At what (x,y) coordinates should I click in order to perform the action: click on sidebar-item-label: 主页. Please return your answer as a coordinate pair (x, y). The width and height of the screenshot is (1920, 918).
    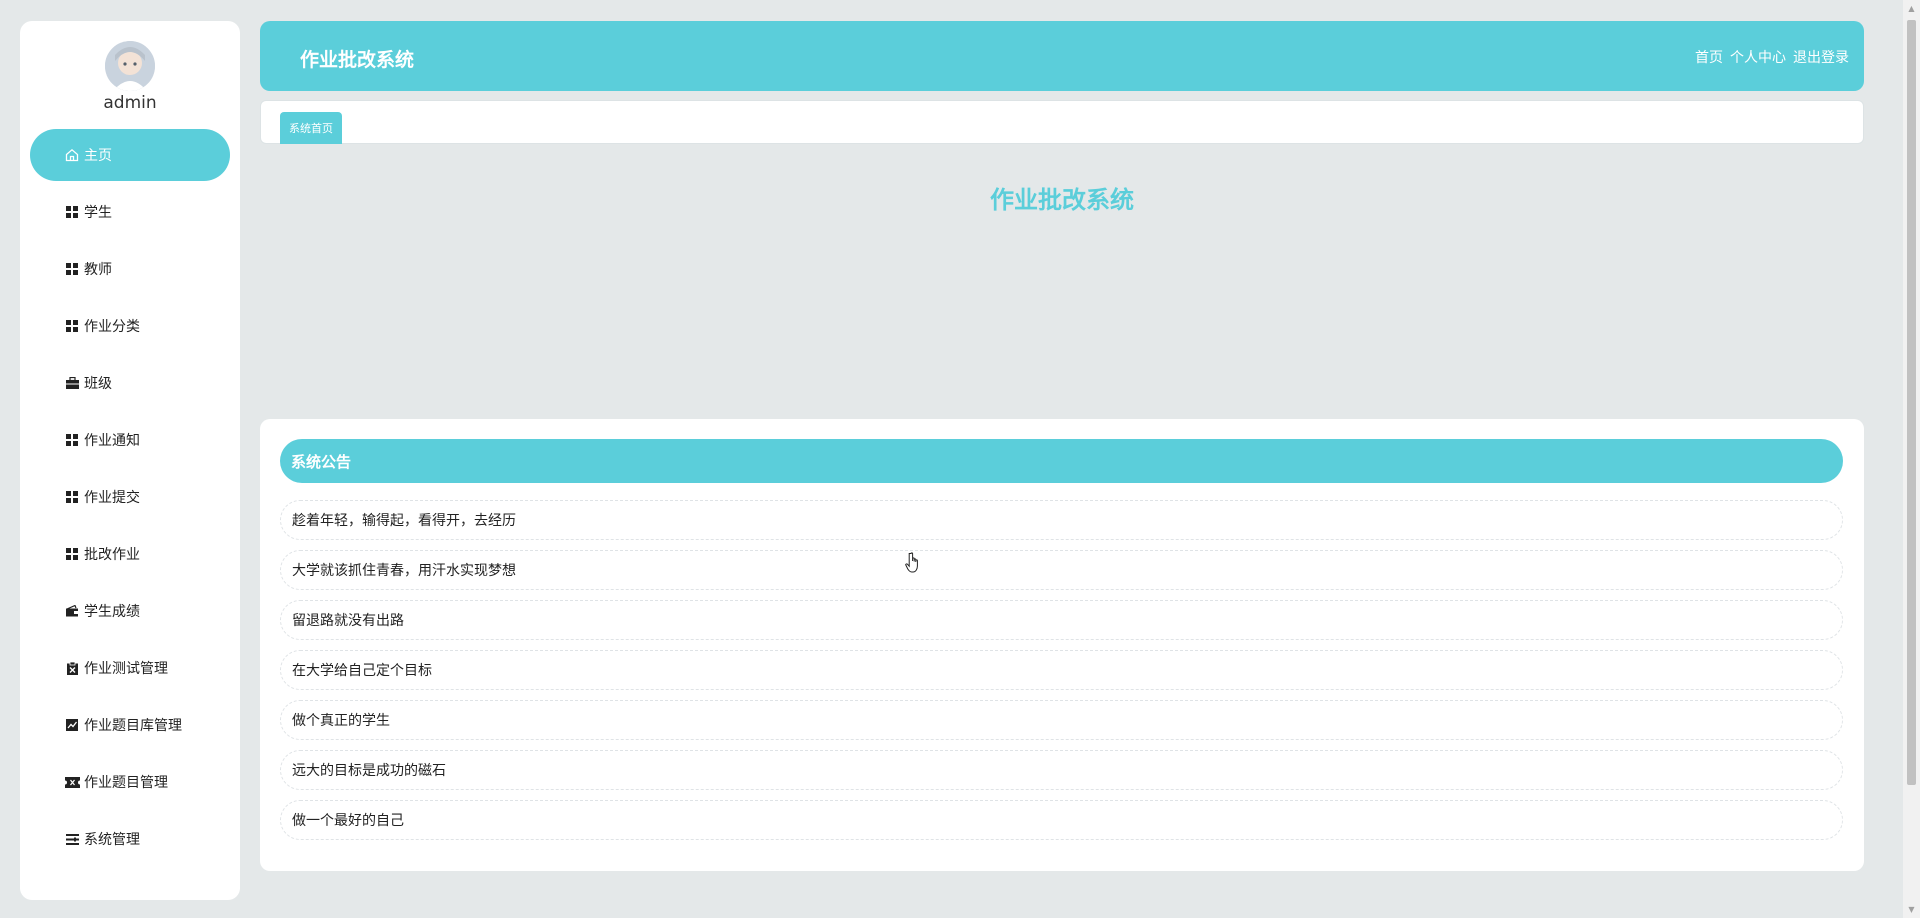
    Looking at the image, I should click on (98, 156).